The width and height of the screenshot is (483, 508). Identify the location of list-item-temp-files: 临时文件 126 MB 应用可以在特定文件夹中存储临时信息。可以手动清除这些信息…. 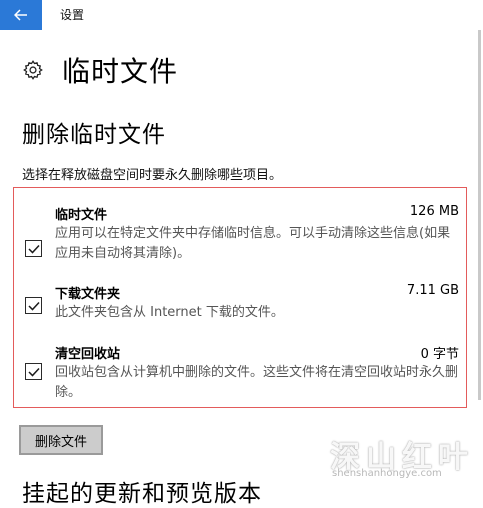
(240, 234).